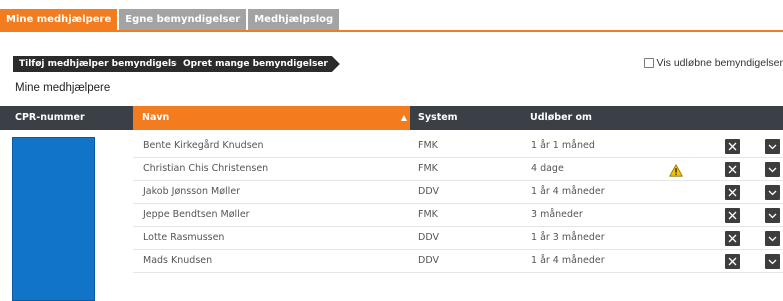 The image size is (783, 301). I want to click on table-row: Christian Chis Christensen FMK 4 dage, so click(391, 169).